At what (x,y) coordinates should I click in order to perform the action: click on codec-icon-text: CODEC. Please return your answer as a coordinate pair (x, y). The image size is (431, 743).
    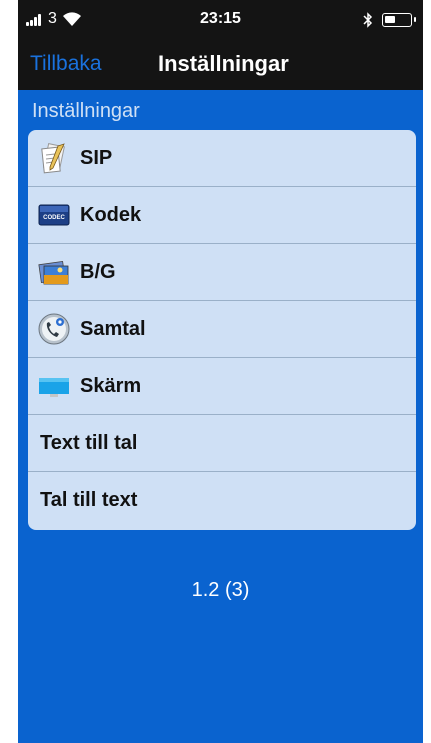
    Looking at the image, I should click on (54, 218).